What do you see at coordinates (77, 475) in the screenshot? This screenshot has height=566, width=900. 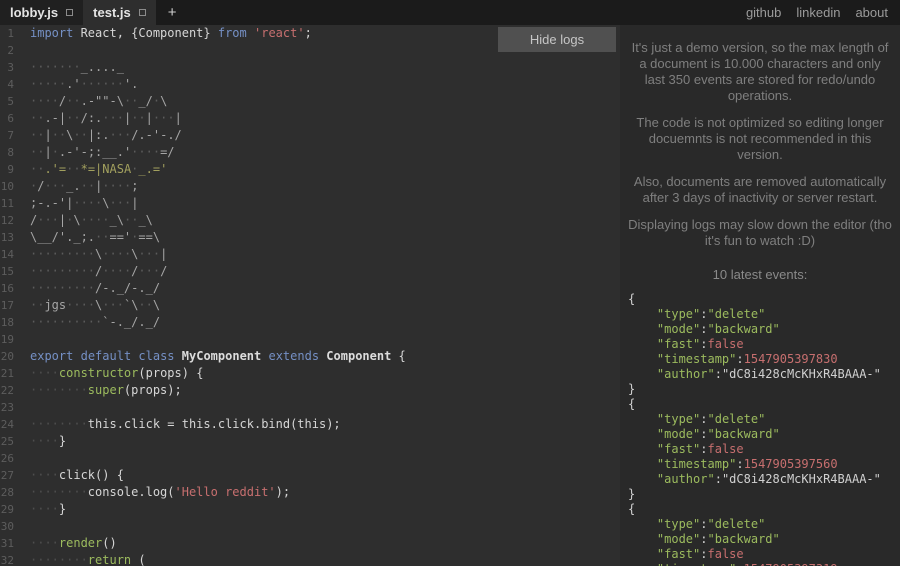 I see `code-text: ····click() {` at bounding box center [77, 475].